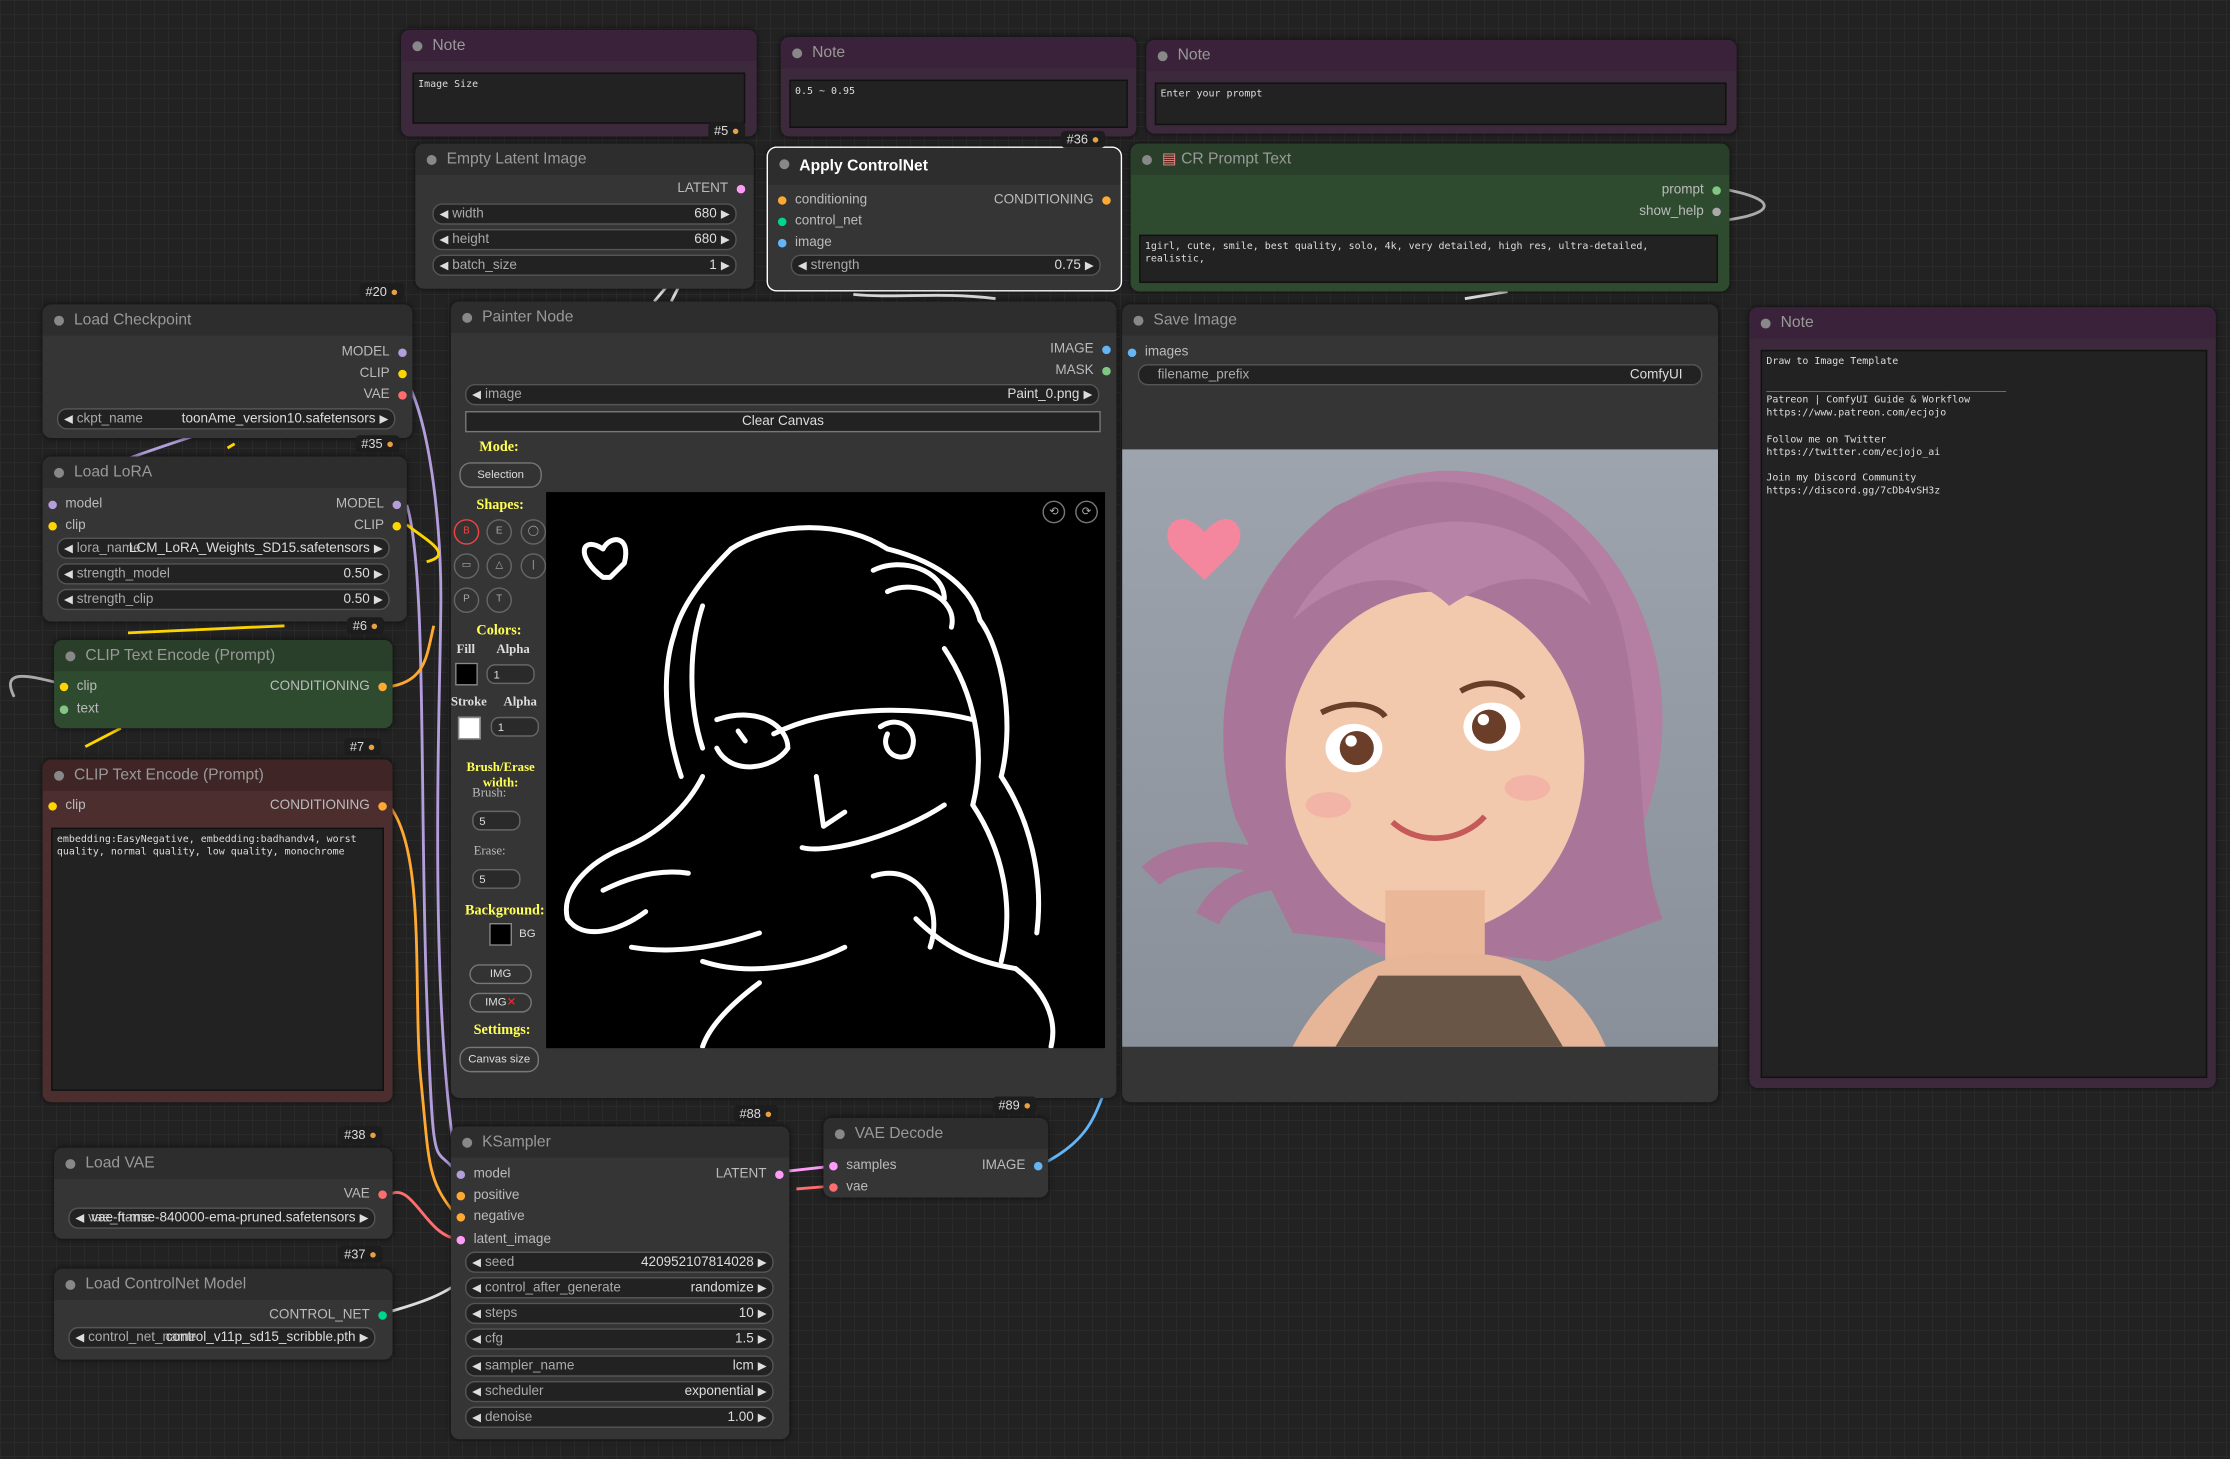 The image size is (2230, 1459). What do you see at coordinates (466, 600) in the screenshot?
I see `pencil-shape-button: P` at bounding box center [466, 600].